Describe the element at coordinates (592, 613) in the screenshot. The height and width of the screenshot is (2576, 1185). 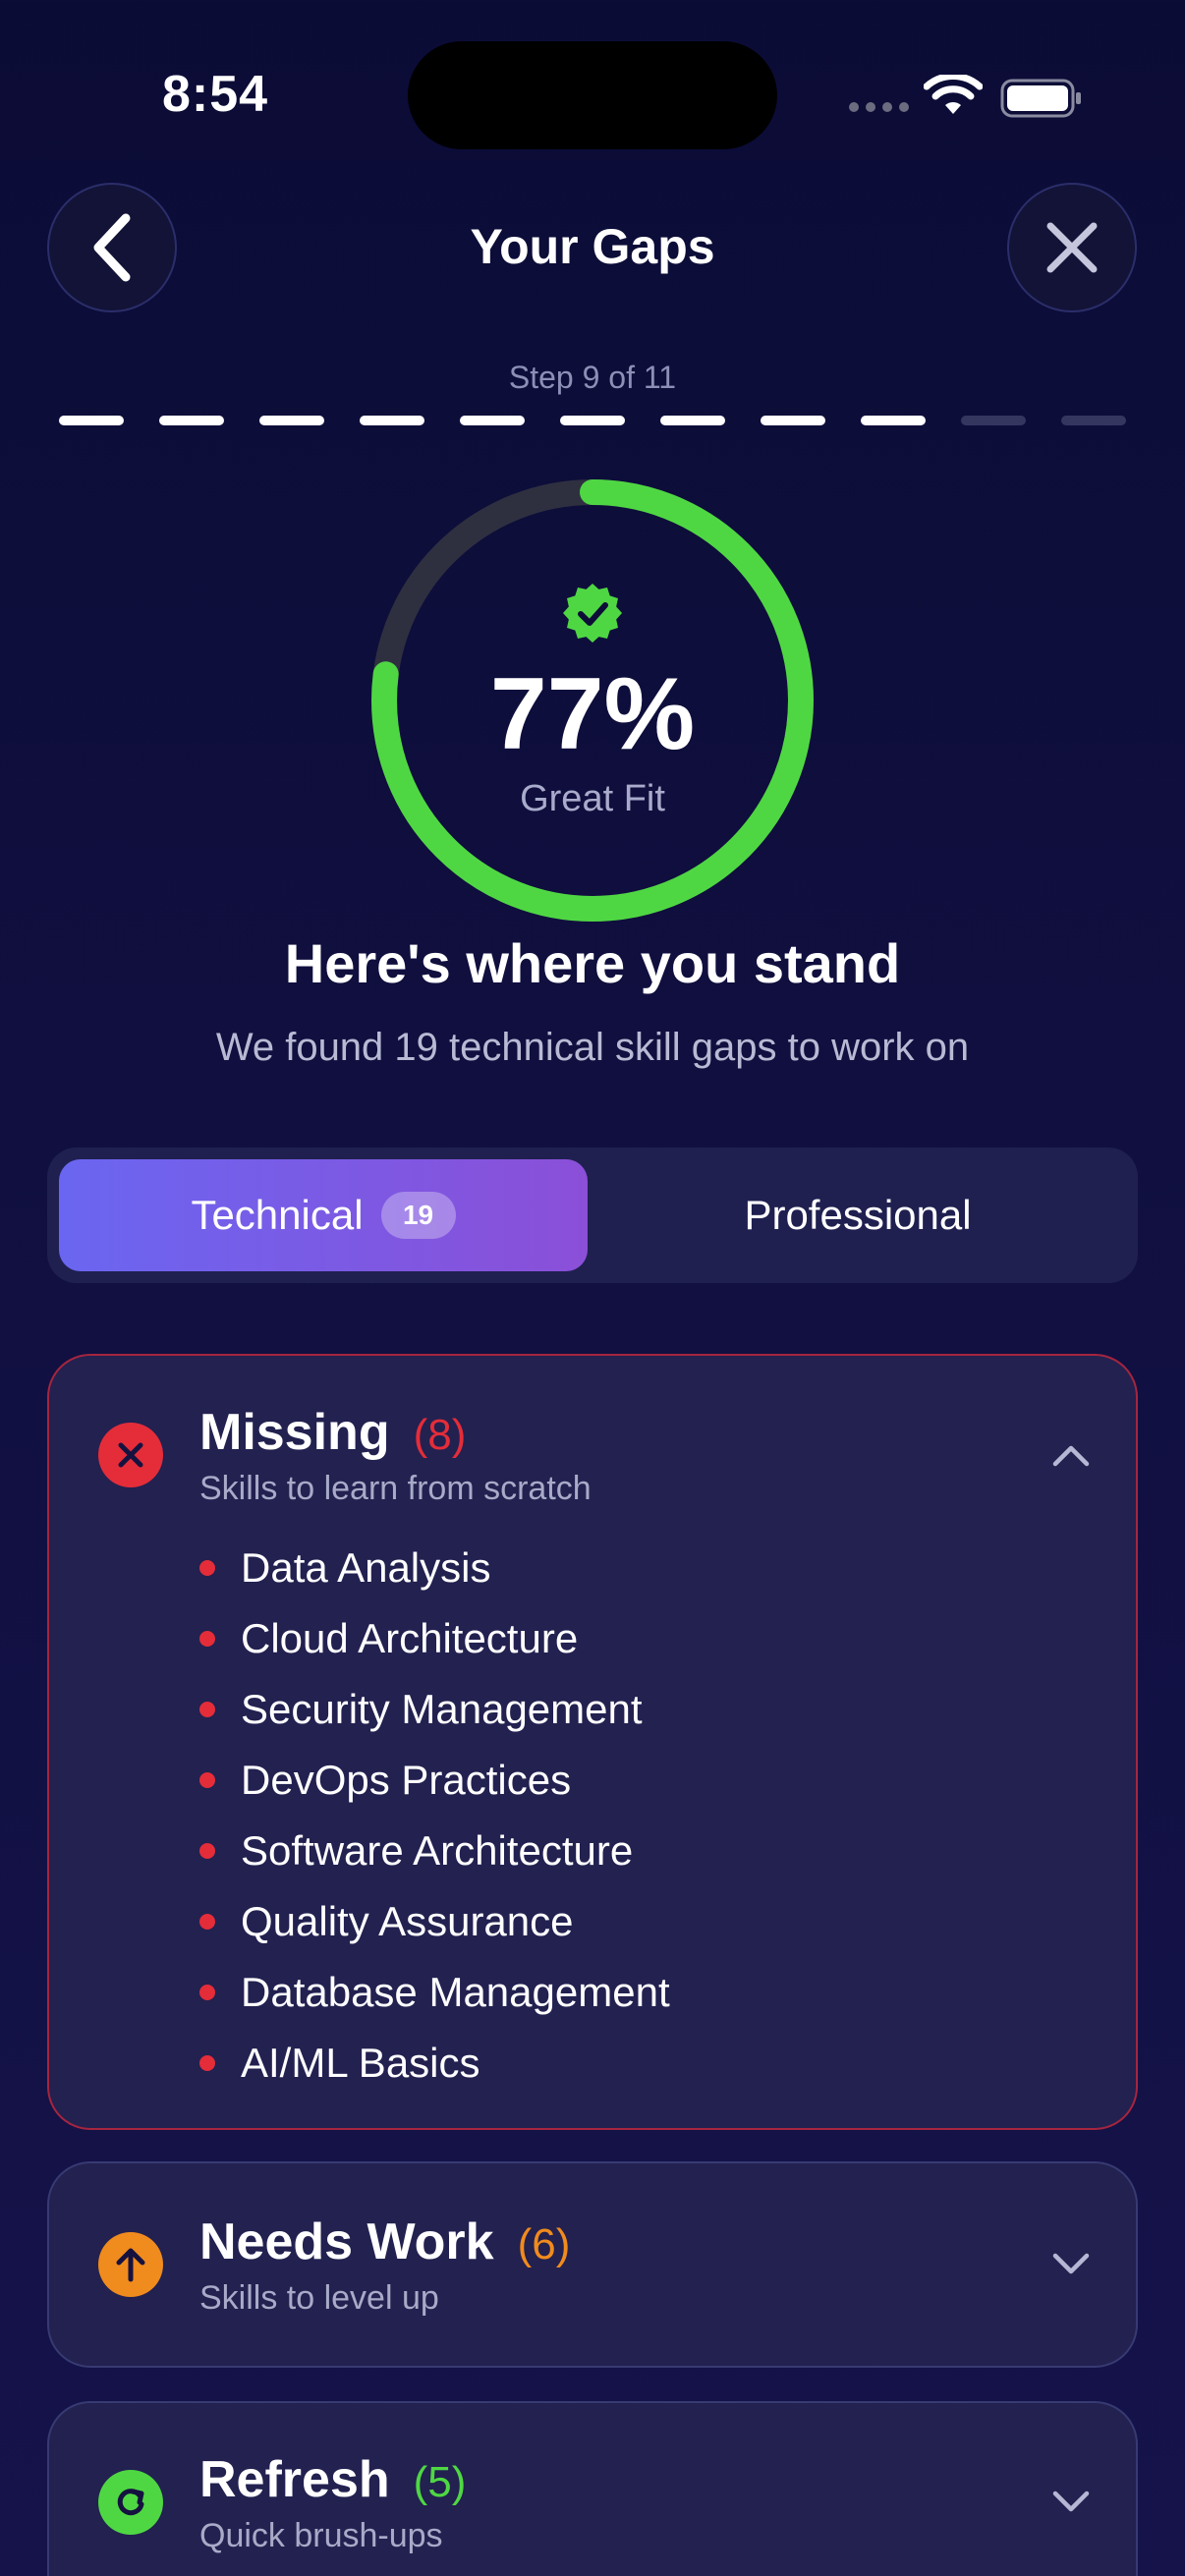
I see `verified-badge-icon` at that location.